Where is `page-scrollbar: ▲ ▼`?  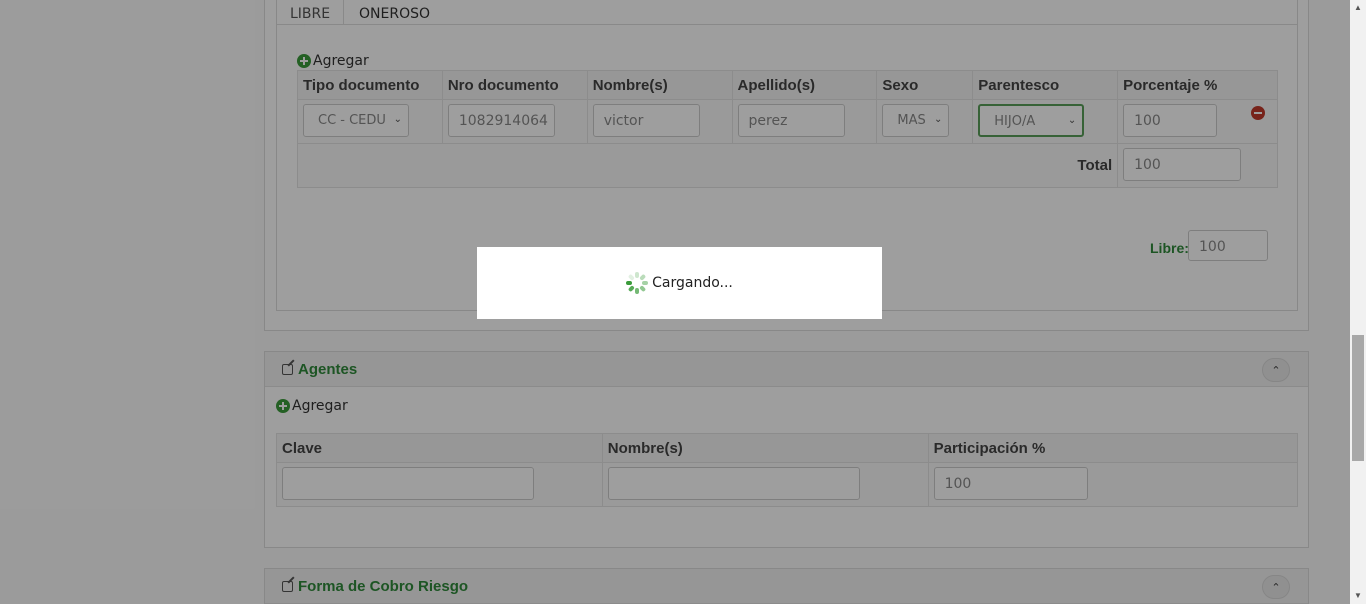 page-scrollbar: ▲ ▼ is located at coordinates (1358, 302).